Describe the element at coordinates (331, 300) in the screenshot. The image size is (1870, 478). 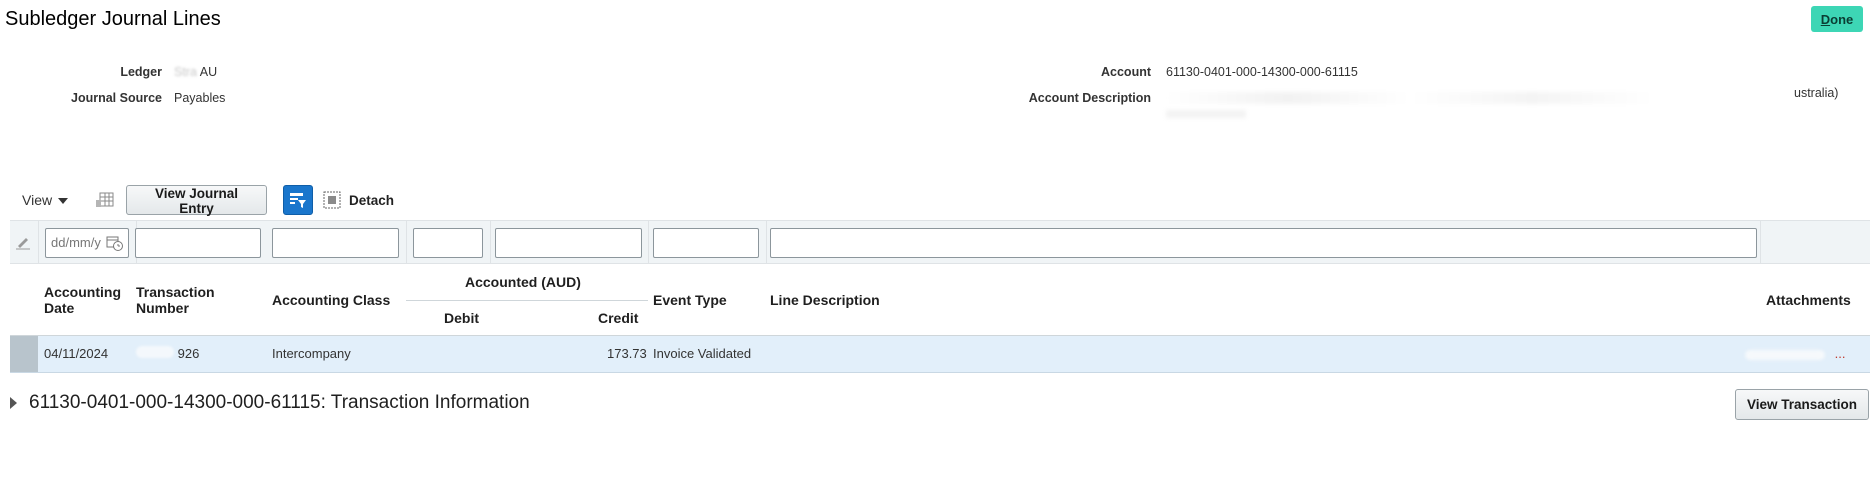
I see `col-accounting-class: Accounting Class` at that location.